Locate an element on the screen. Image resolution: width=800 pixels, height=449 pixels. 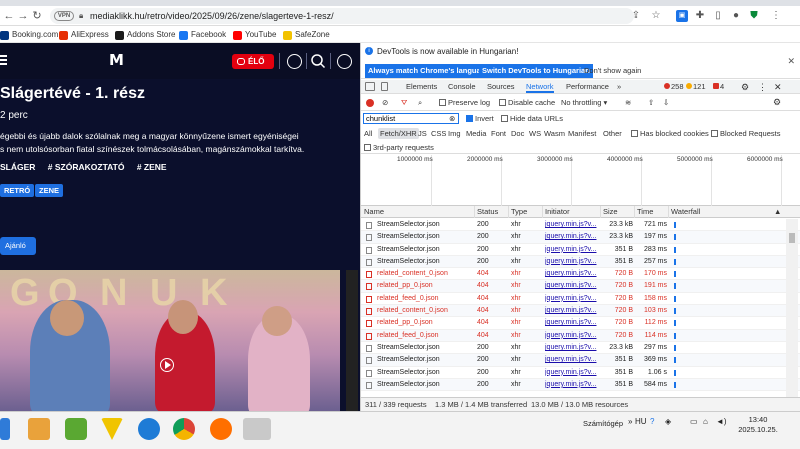
type-filter-media: Media is located at coordinates (476, 133).